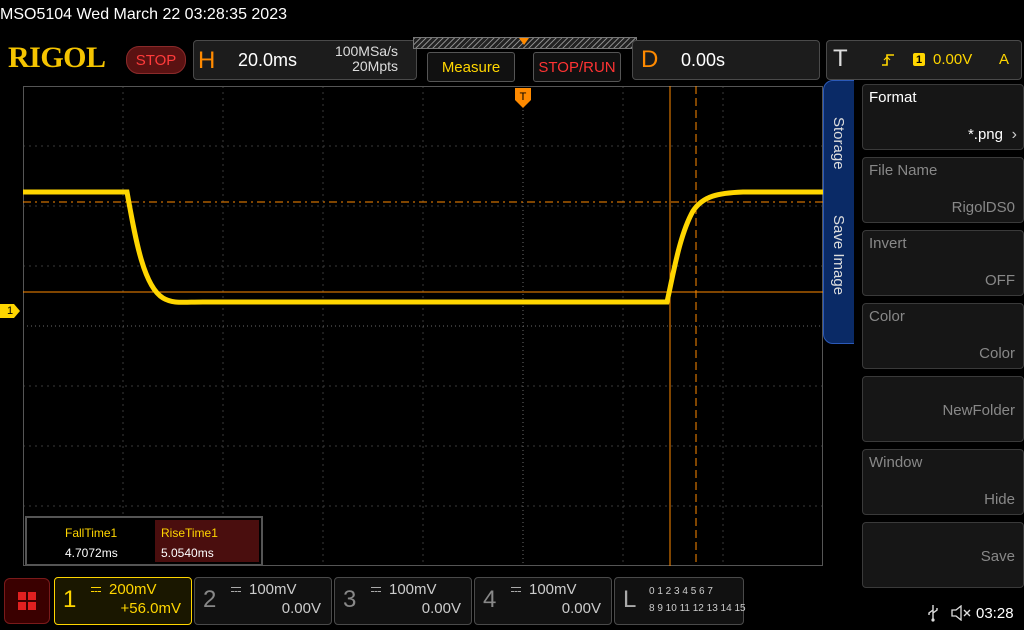  Describe the element at coordinates (933, 613) in the screenshot. I see `usb-icon` at that location.